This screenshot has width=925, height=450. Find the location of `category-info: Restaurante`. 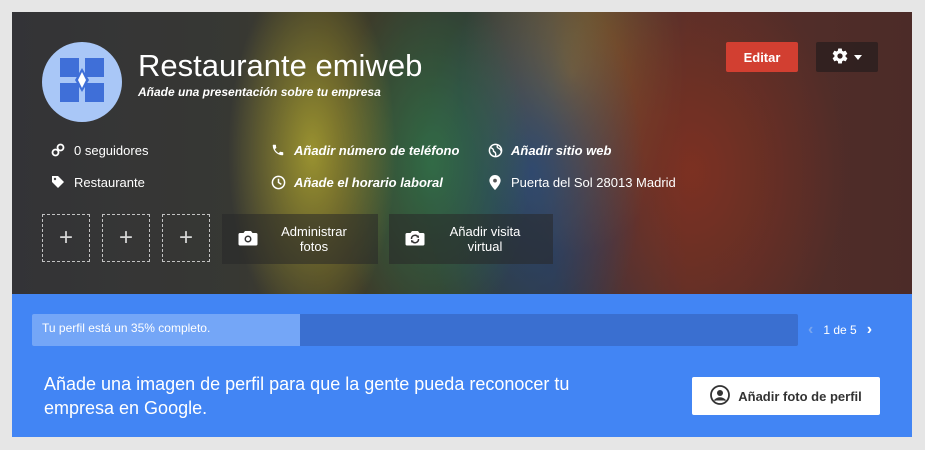

category-info: Restaurante is located at coordinates (97, 182).